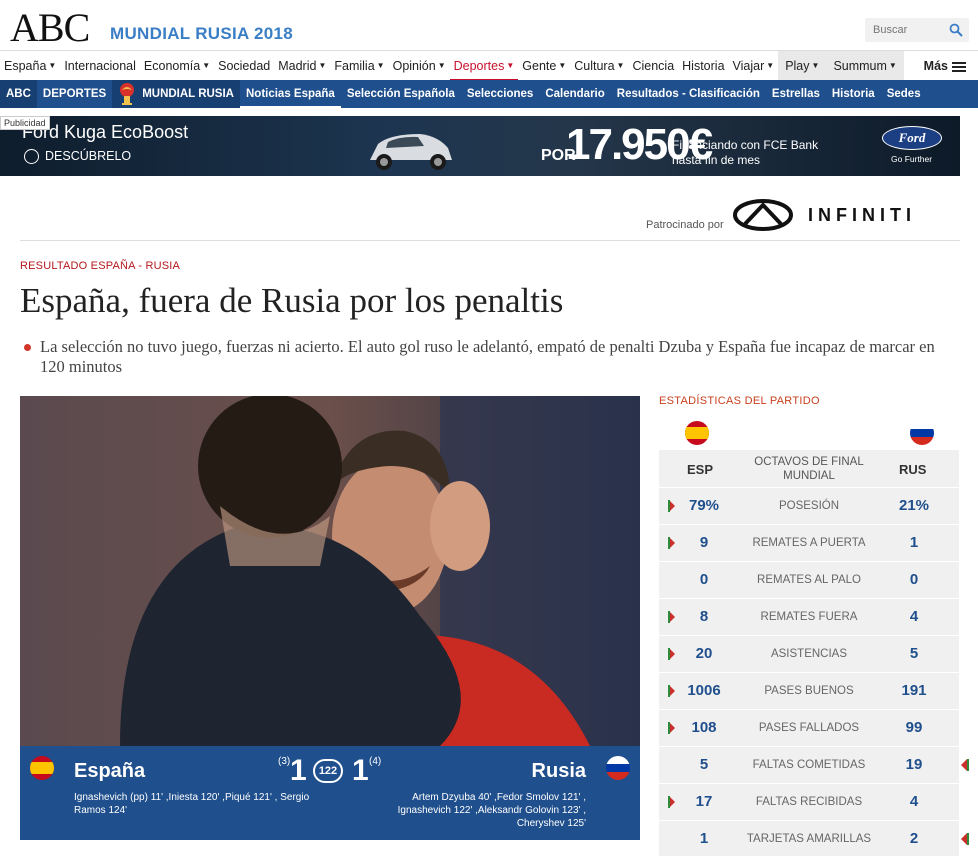 Image resolution: width=978 pixels, height=856 pixels. Describe the element at coordinates (904, 94) in the screenshot. I see `subnav-item-7: Sedes` at that location.